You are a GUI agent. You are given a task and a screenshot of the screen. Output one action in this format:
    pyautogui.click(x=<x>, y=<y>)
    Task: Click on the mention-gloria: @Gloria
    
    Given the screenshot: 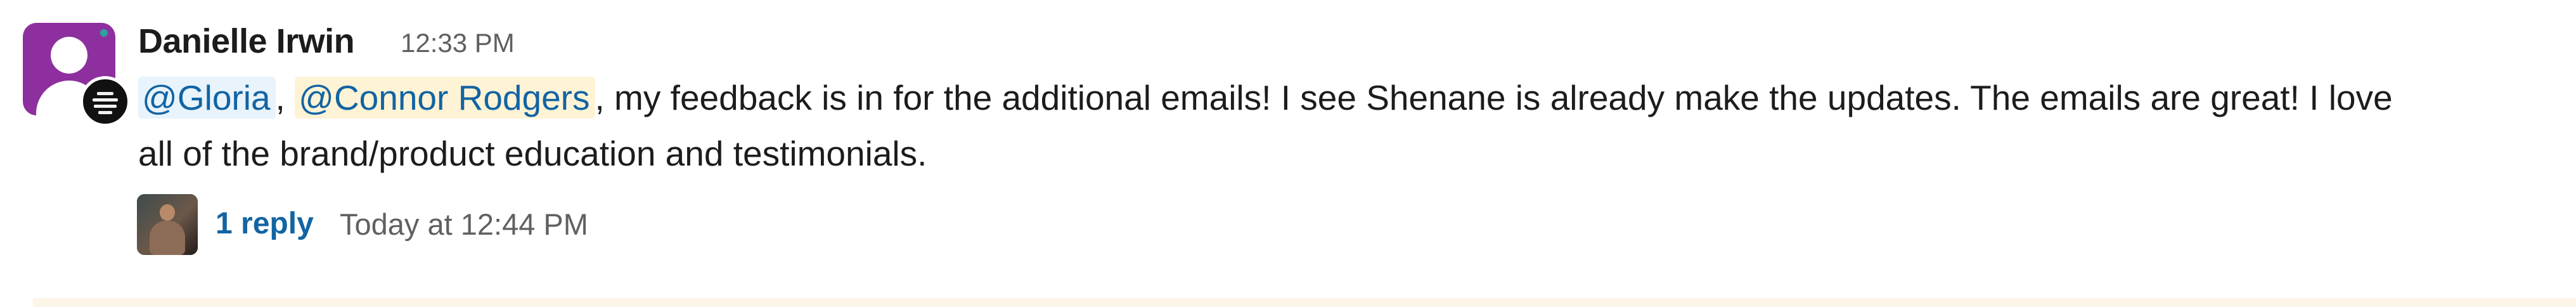 What is the action you would take?
    pyautogui.click(x=207, y=98)
    